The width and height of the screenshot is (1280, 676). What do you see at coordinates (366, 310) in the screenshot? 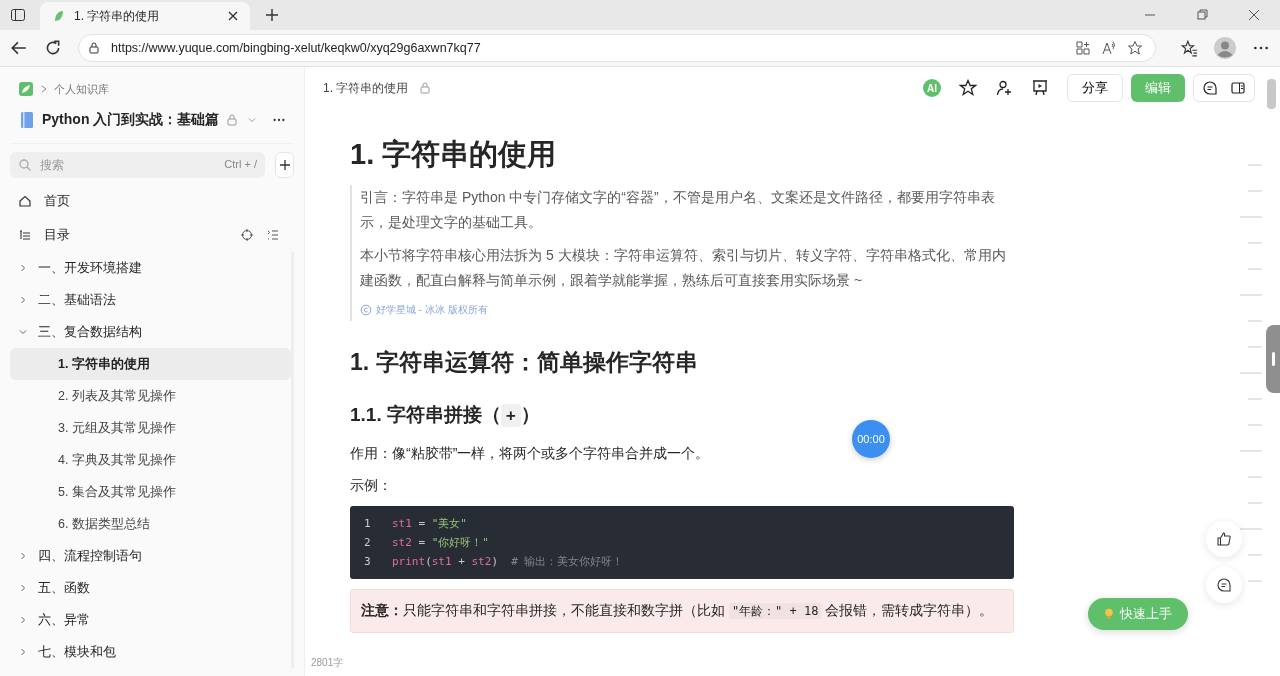
I see `copyright-icon` at bounding box center [366, 310].